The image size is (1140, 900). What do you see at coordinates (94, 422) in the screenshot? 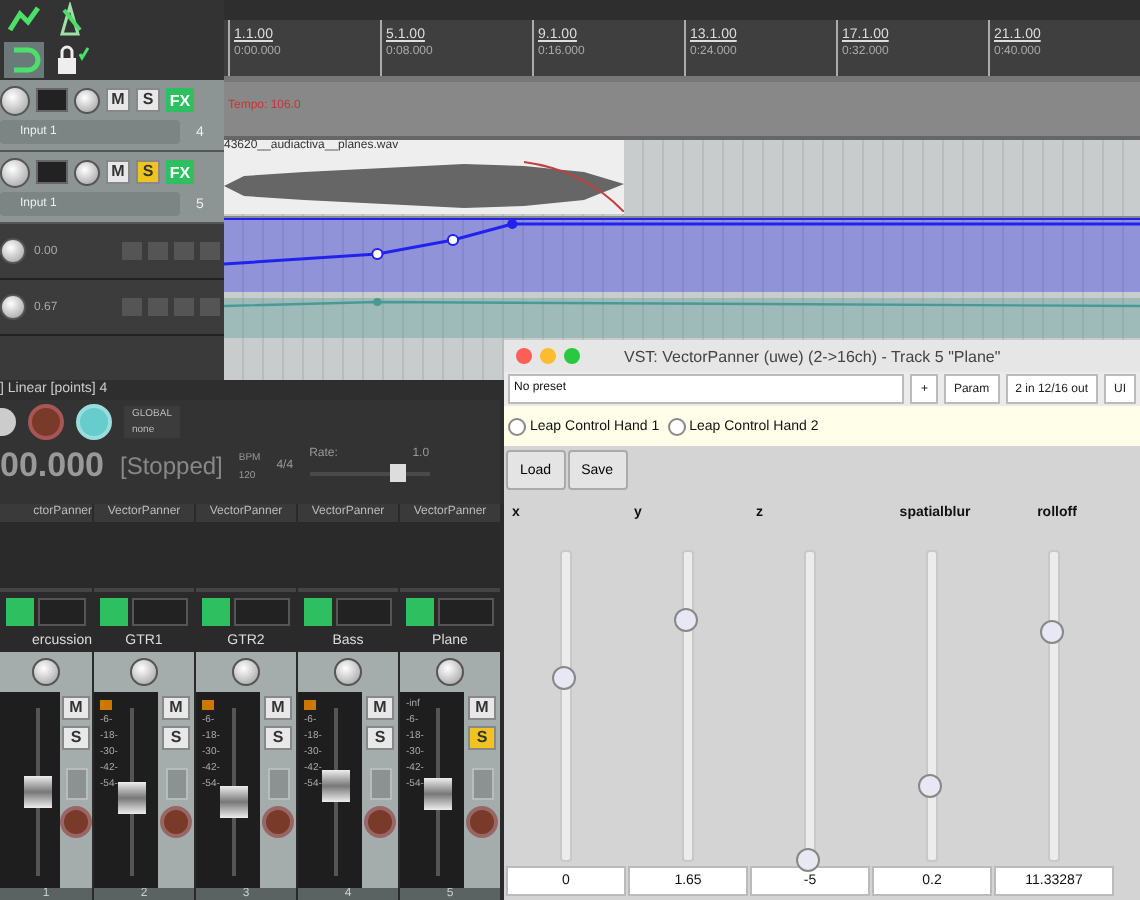
I see `repeat-button` at bounding box center [94, 422].